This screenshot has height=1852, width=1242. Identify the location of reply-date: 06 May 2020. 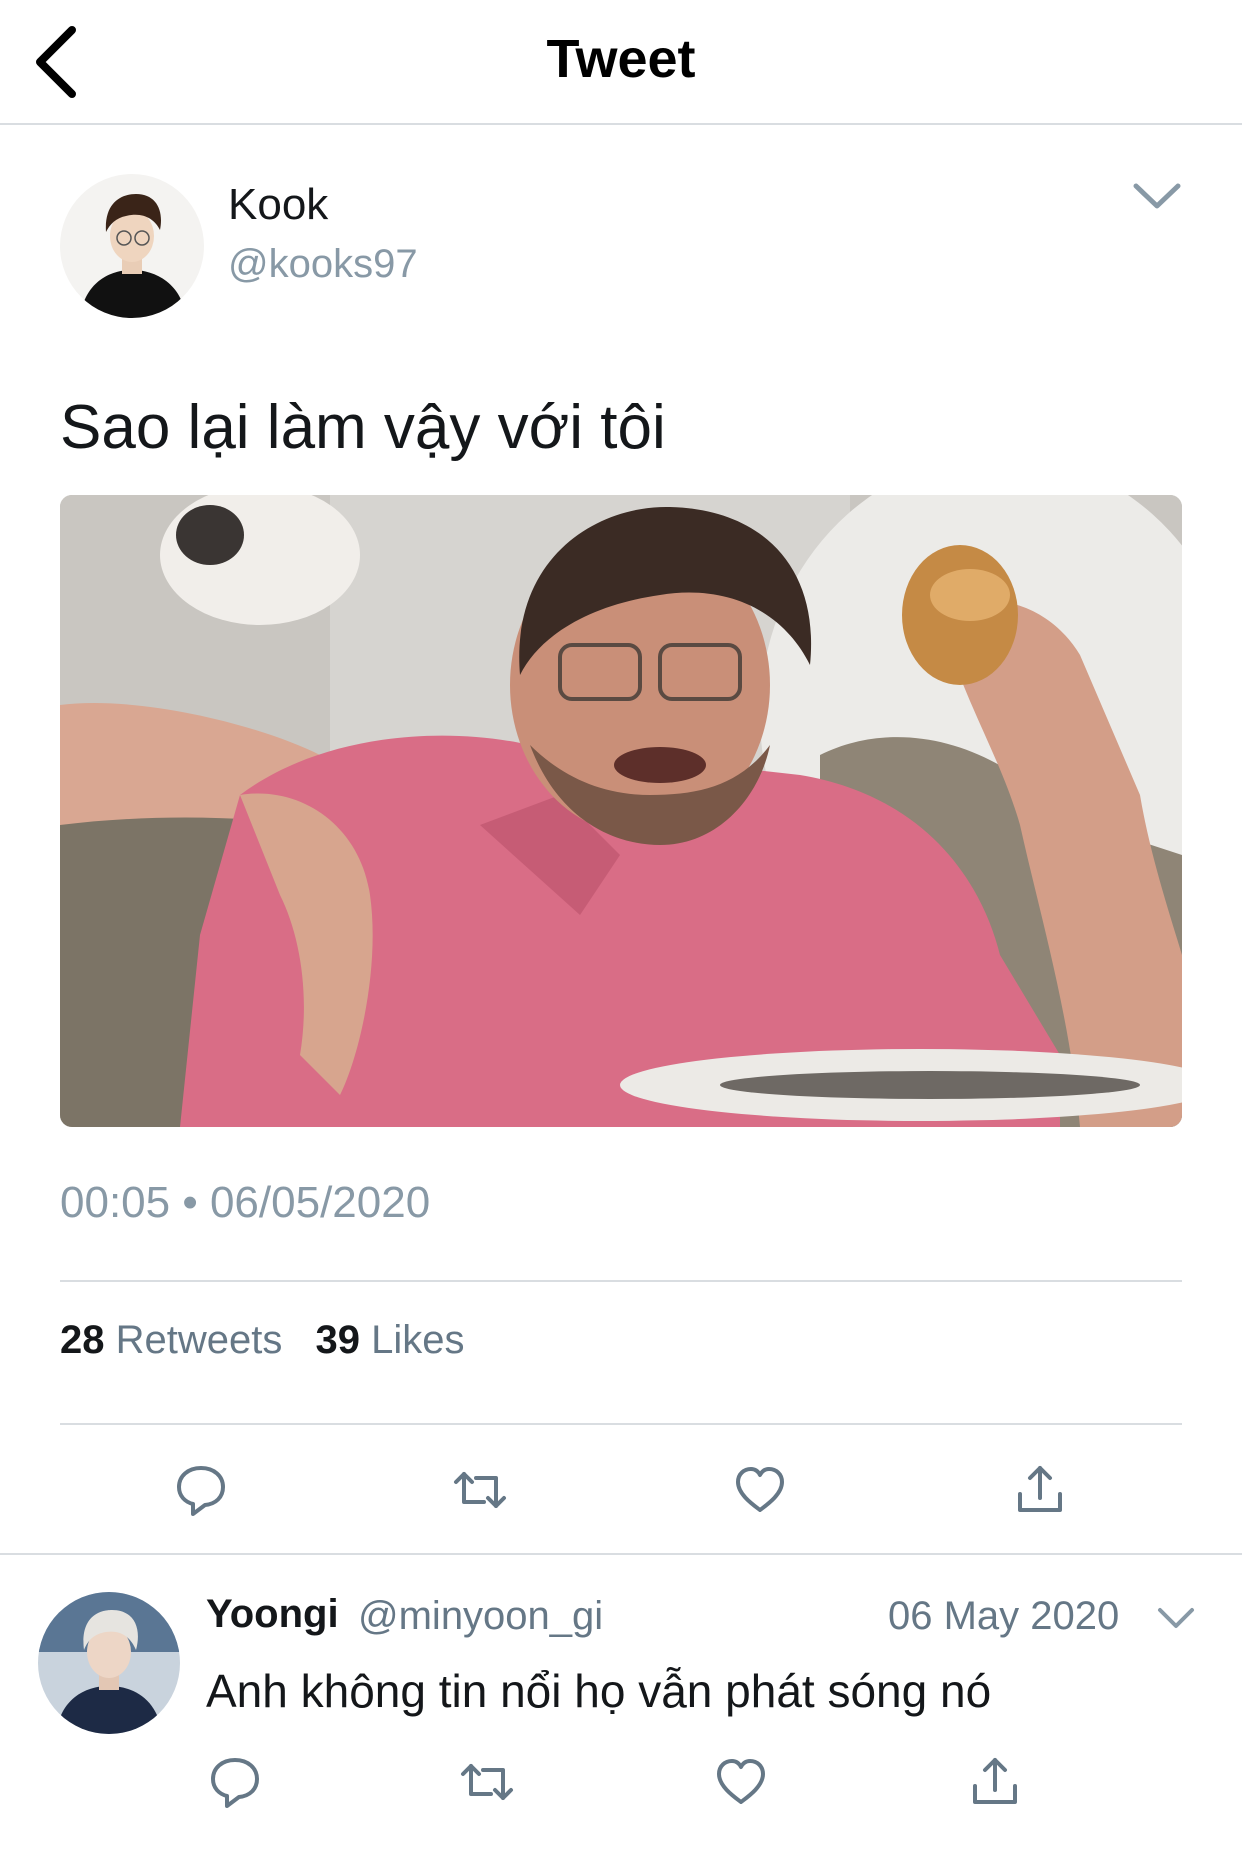
(1004, 1616).